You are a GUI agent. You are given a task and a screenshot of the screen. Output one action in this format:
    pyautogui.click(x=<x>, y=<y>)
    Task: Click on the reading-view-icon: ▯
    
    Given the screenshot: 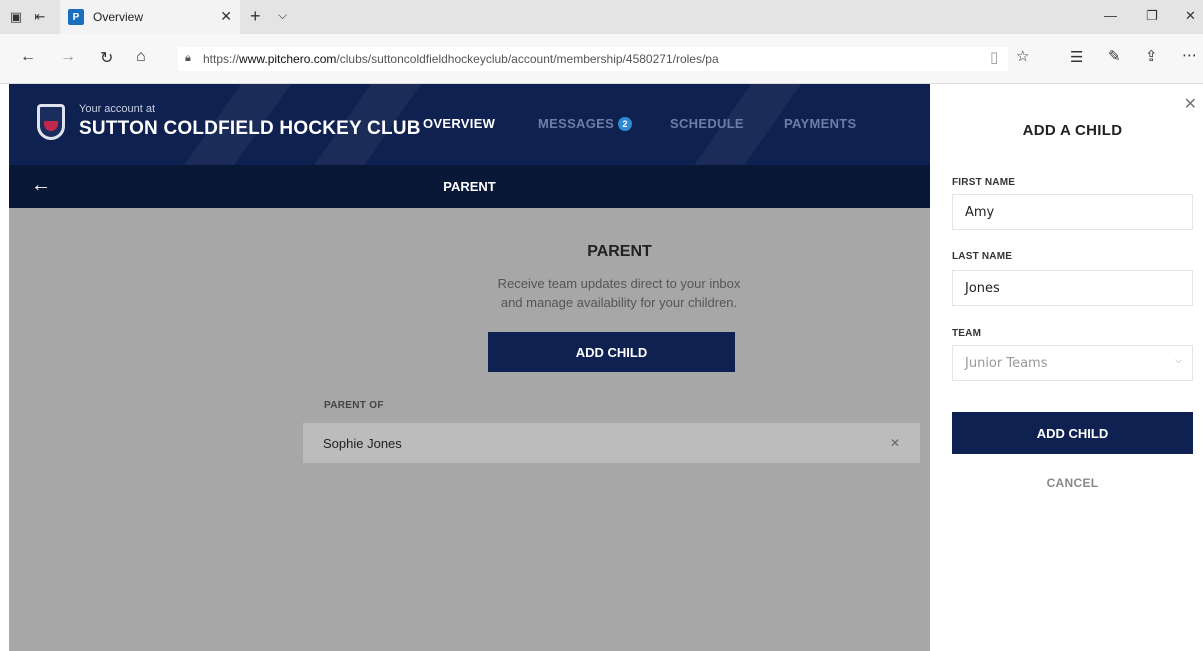 What is the action you would take?
    pyautogui.click(x=994, y=57)
    